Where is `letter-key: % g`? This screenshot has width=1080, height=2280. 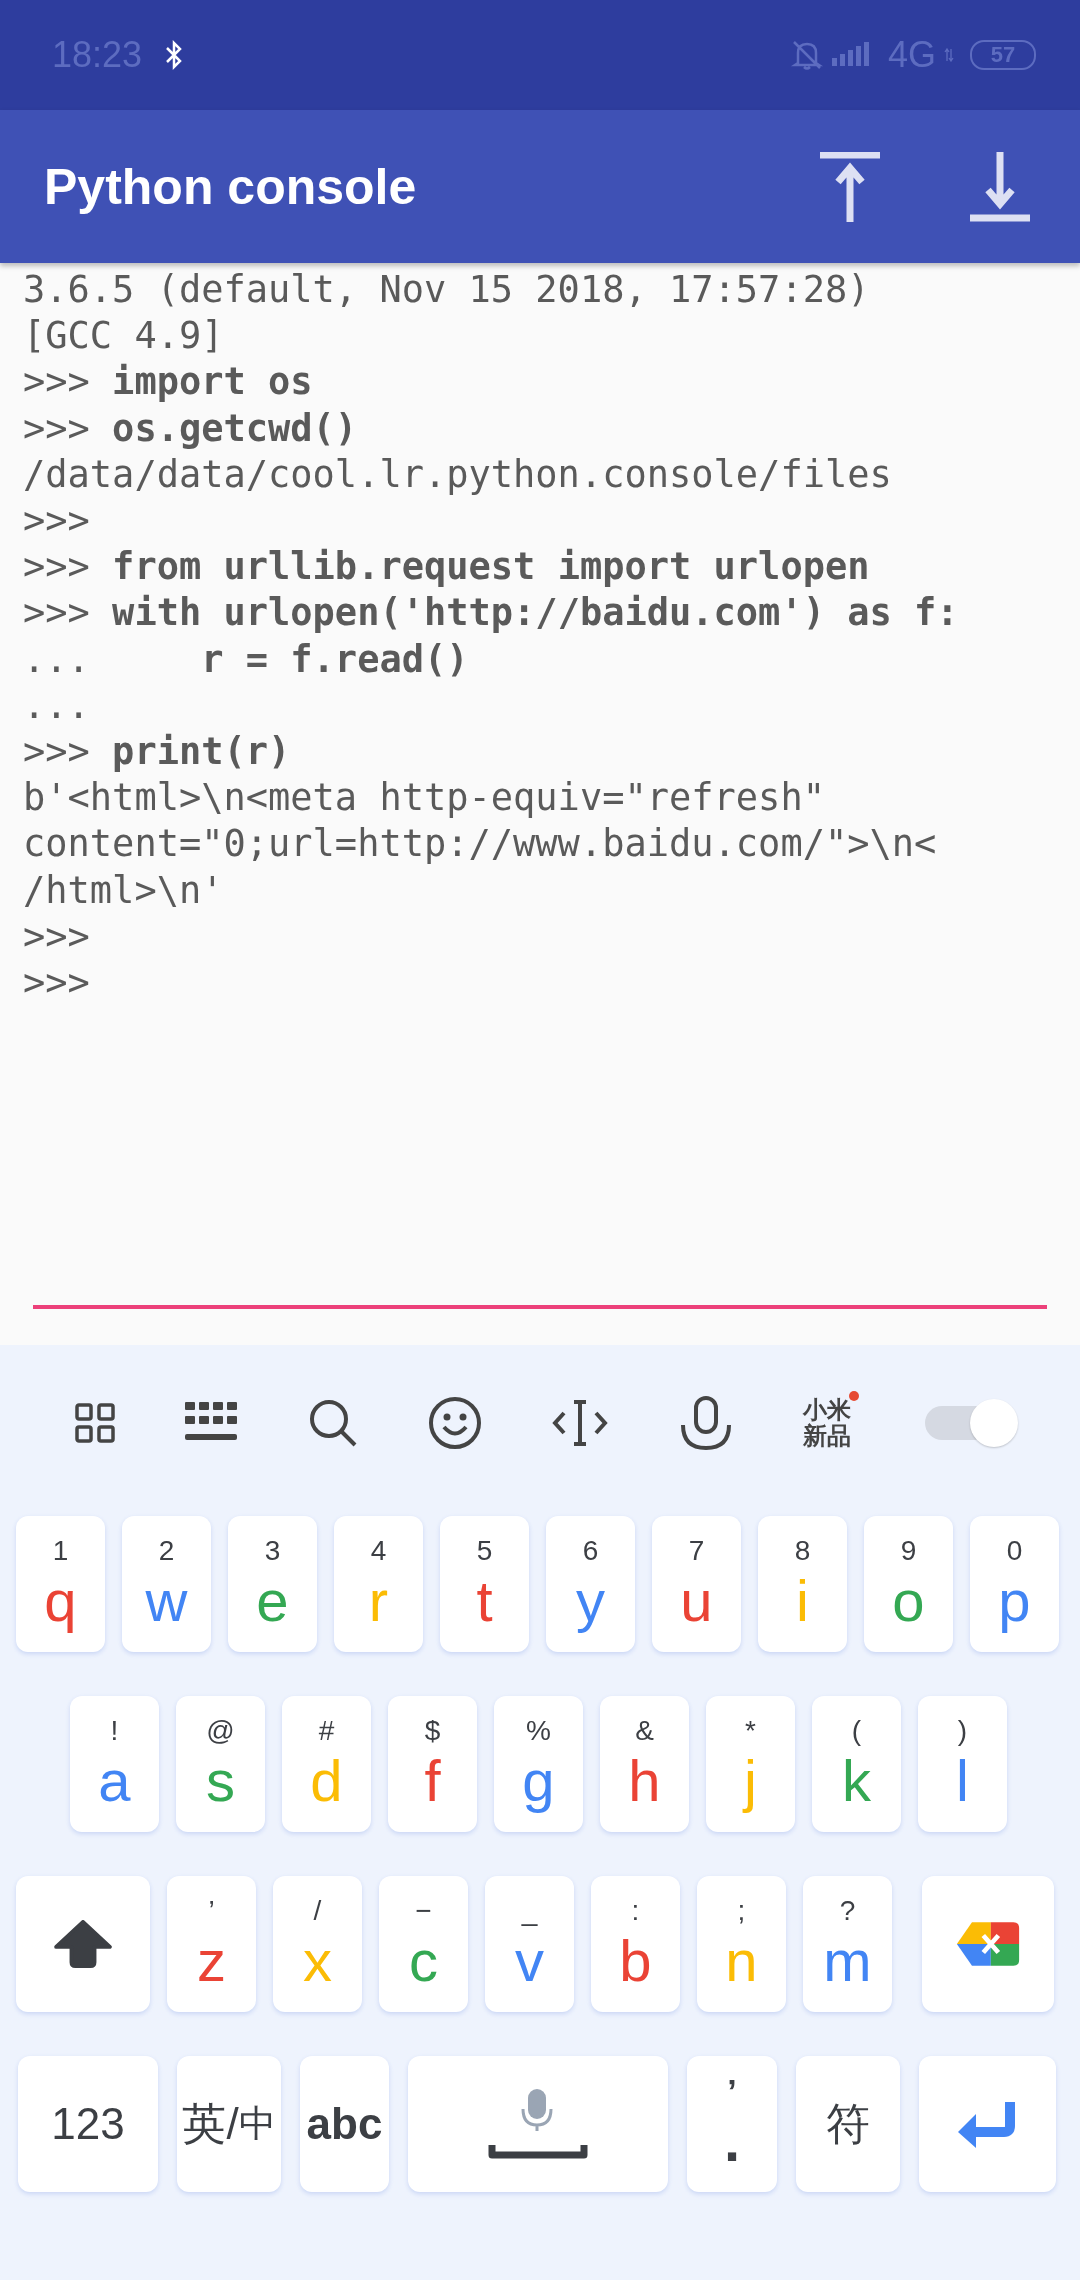 letter-key: % g is located at coordinates (538, 1764).